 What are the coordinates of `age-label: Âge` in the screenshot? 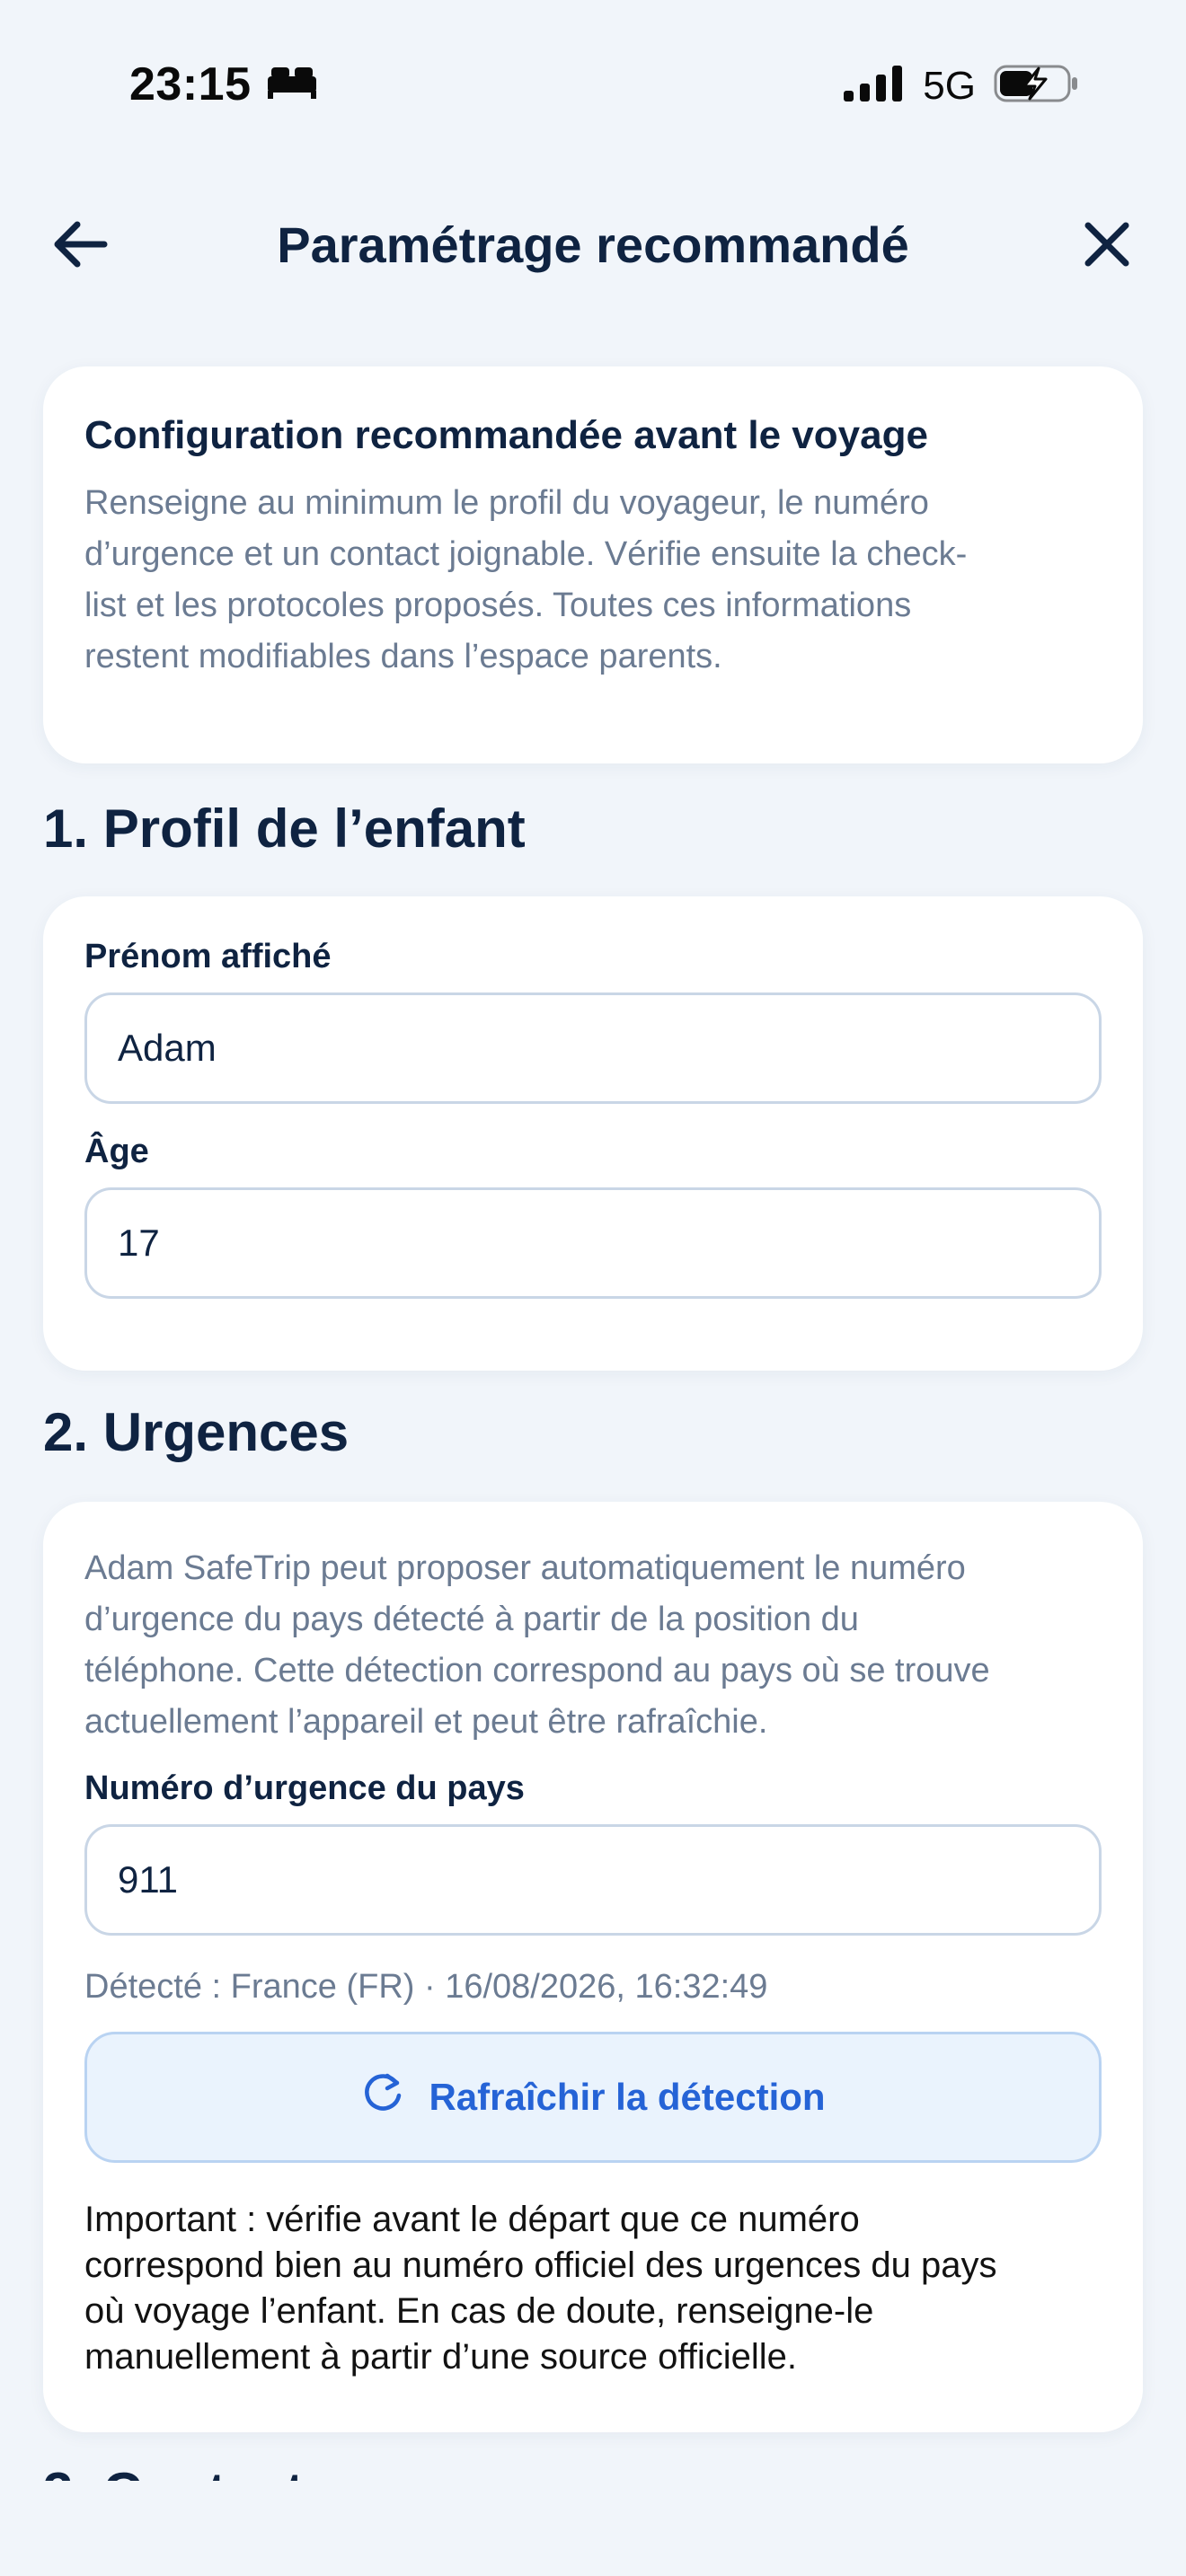 It's located at (116, 1151).